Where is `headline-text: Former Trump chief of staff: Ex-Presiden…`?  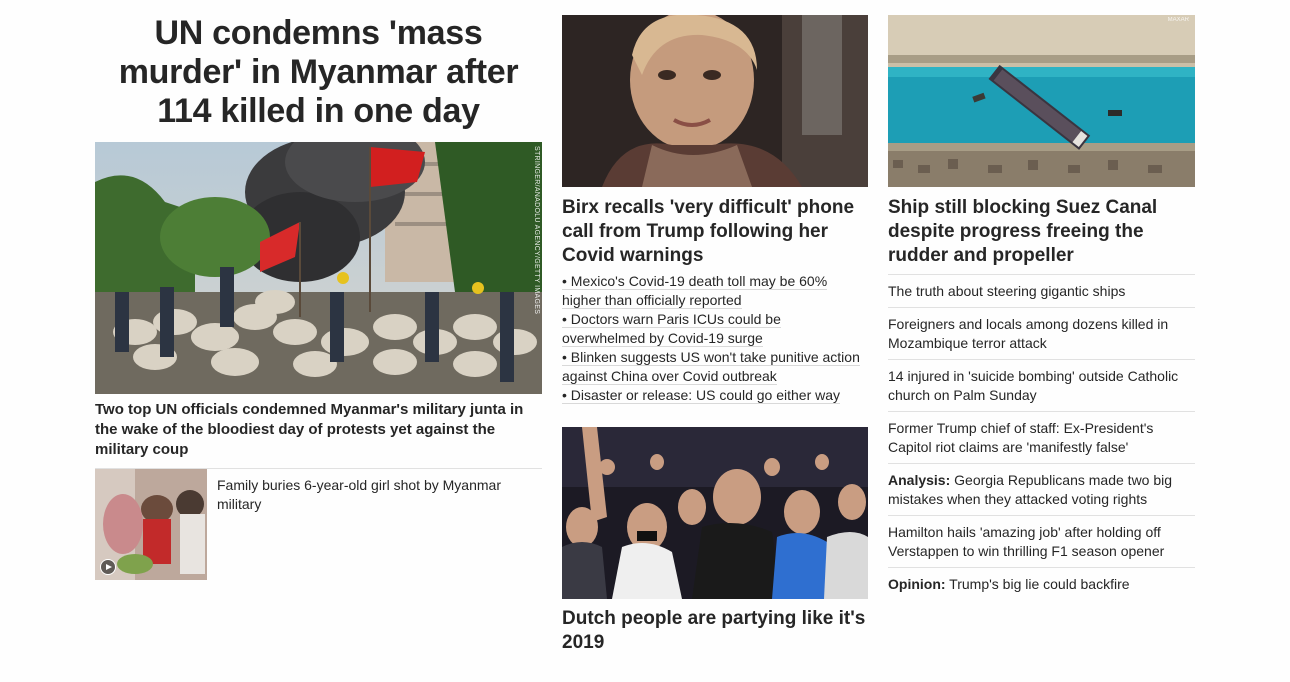
headline-text: Former Trump chief of staff: Ex-Presiden… is located at coordinates (1021, 437).